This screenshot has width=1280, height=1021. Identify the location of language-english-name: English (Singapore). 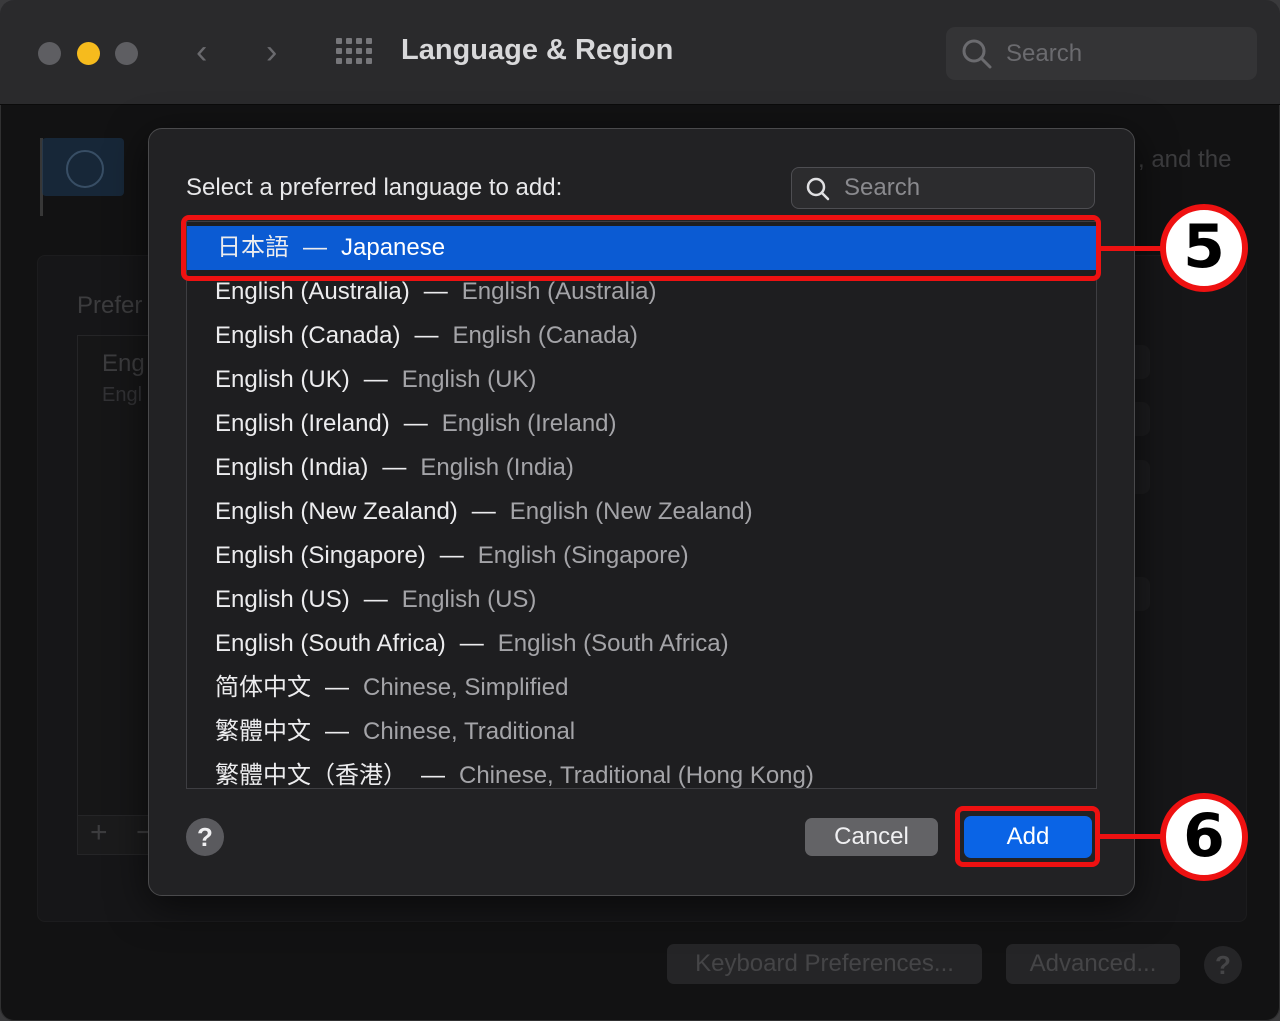
(583, 555).